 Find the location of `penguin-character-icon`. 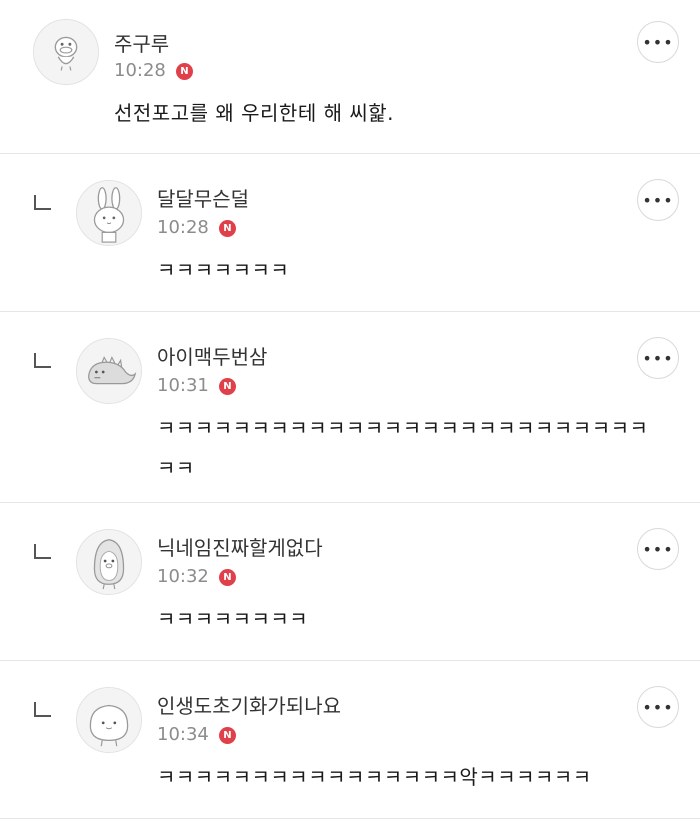

penguin-character-icon is located at coordinates (109, 562).